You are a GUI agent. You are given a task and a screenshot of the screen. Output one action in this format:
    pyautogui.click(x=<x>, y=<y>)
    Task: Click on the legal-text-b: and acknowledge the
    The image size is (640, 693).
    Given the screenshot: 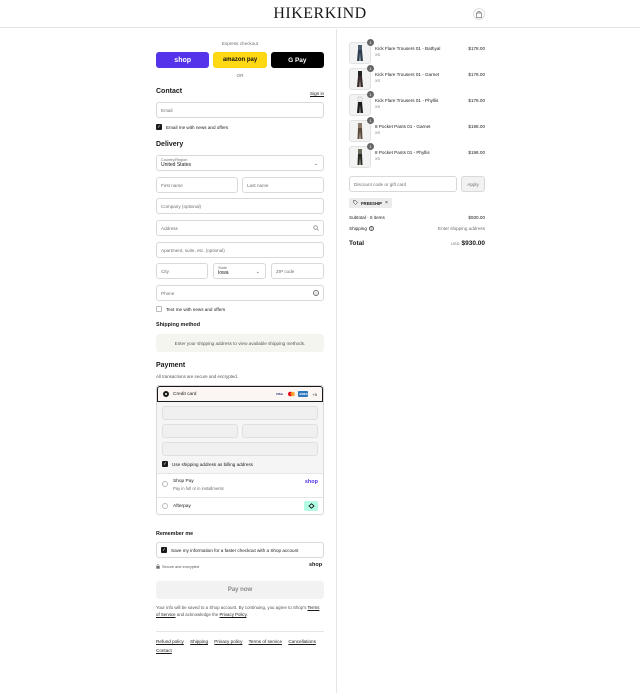 What is the action you would take?
    pyautogui.click(x=197, y=614)
    